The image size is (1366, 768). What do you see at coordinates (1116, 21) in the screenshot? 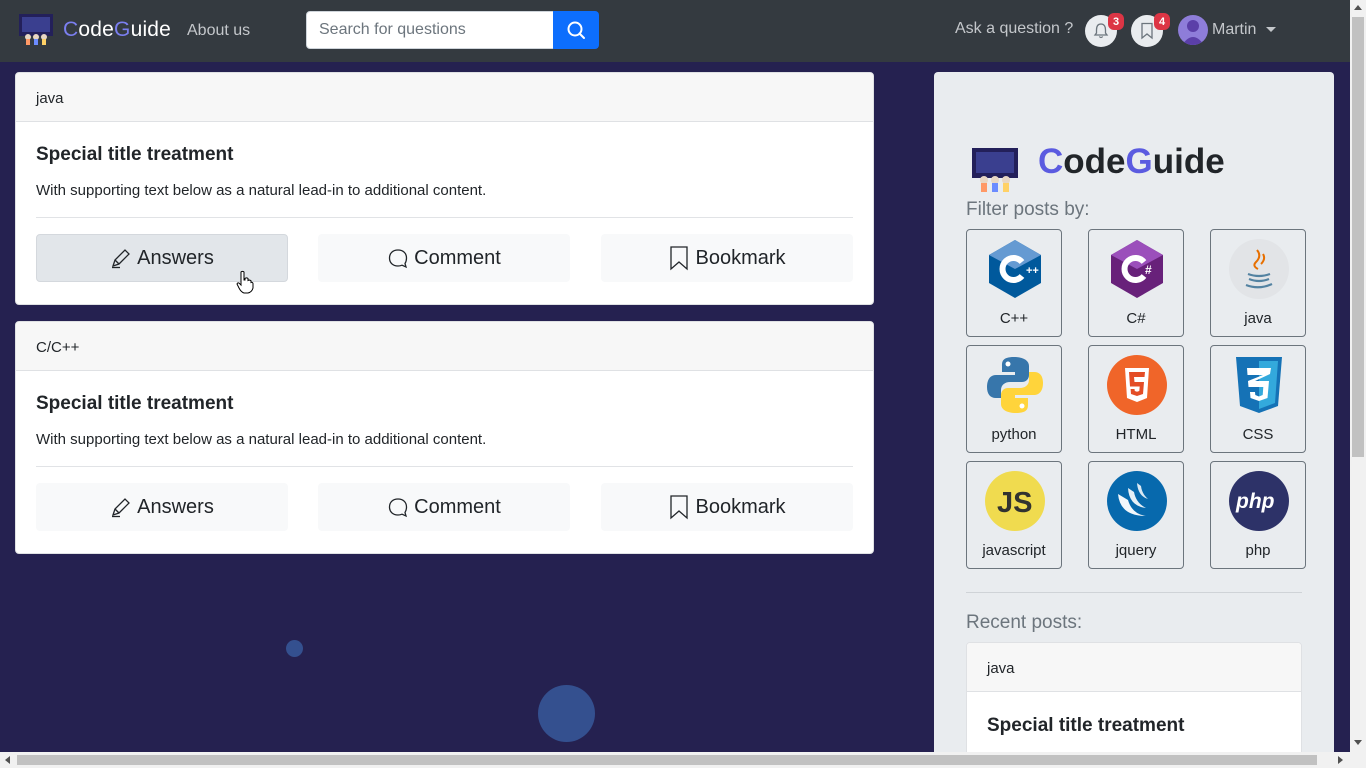
I see `notifications-badge: 3` at bounding box center [1116, 21].